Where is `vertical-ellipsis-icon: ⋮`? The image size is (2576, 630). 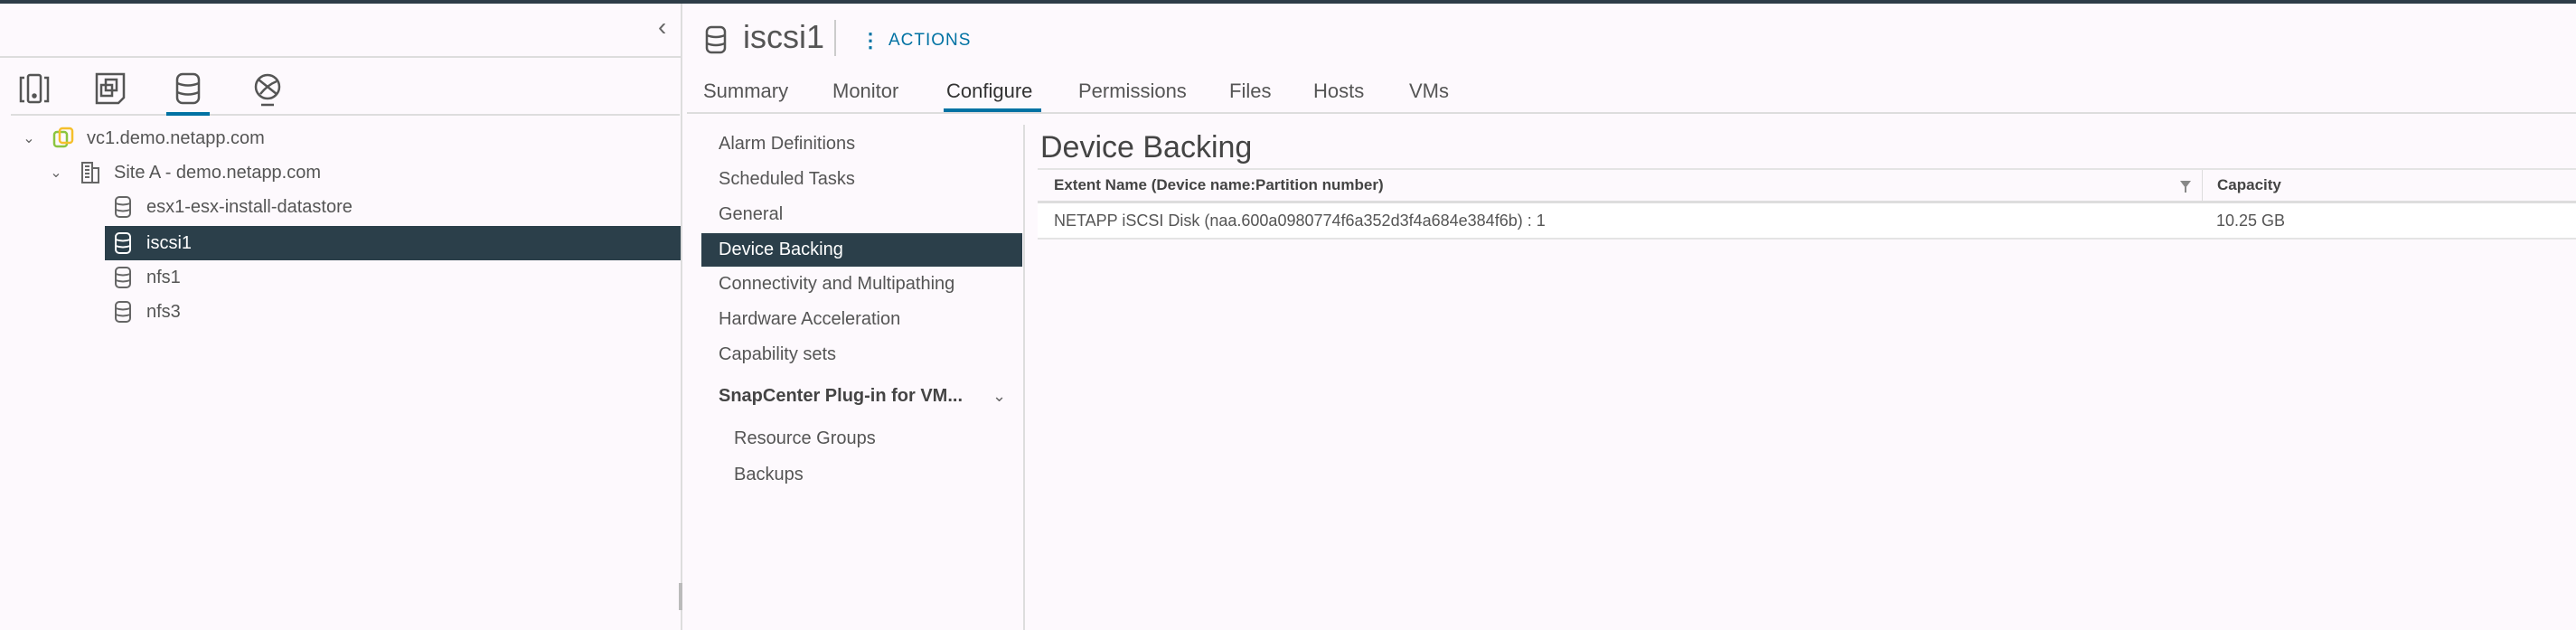
vertical-ellipsis-icon: ⋮ is located at coordinates (871, 40).